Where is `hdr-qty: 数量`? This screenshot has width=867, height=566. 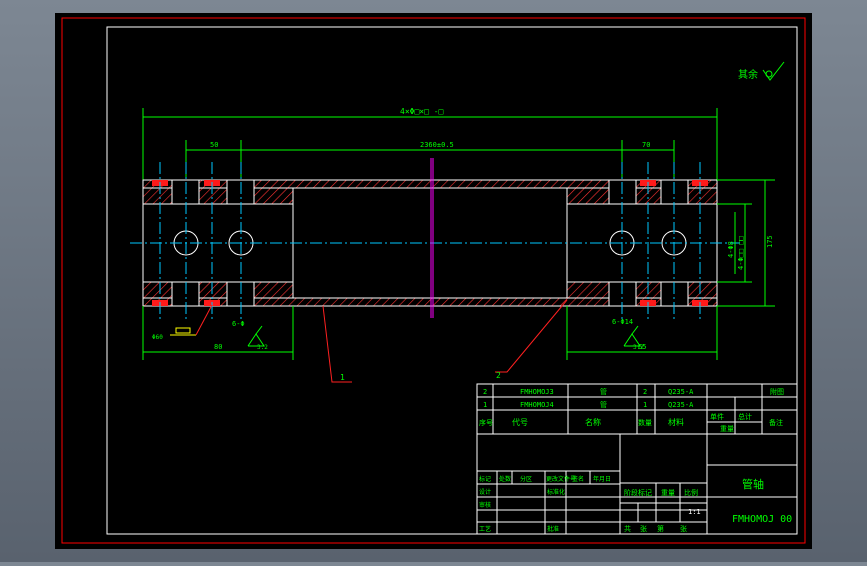
hdr-qty: 数量 is located at coordinates (645, 422).